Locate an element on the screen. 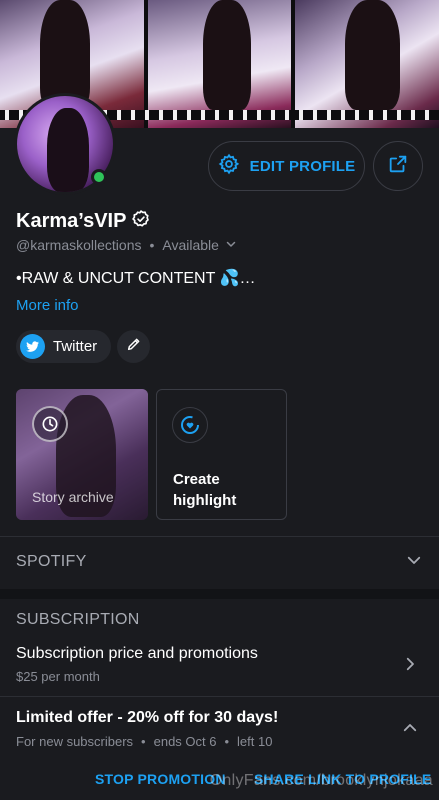  handle-row: @karmaskollections • Available is located at coordinates (126, 245).